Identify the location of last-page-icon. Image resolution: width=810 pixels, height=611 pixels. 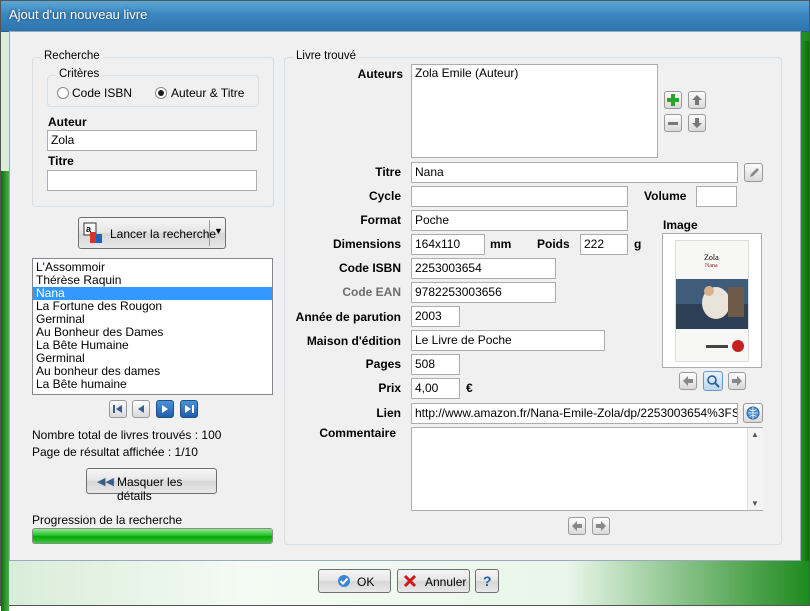
(189, 409).